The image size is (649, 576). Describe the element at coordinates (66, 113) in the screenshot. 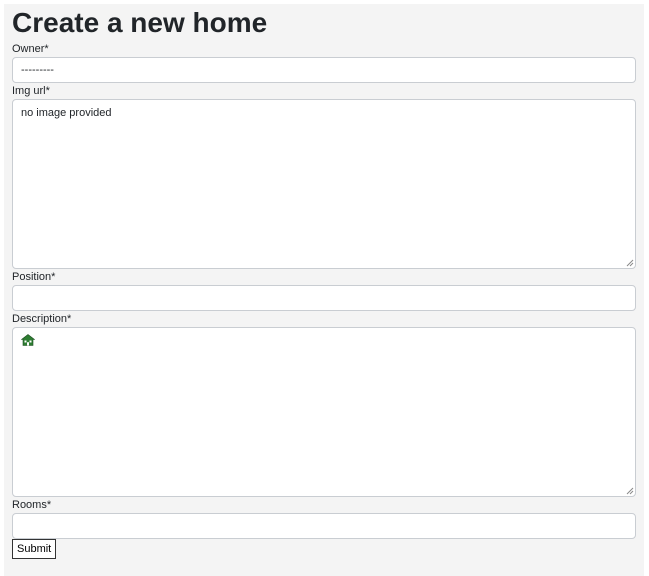

I see `img-url-value: no image provided` at that location.